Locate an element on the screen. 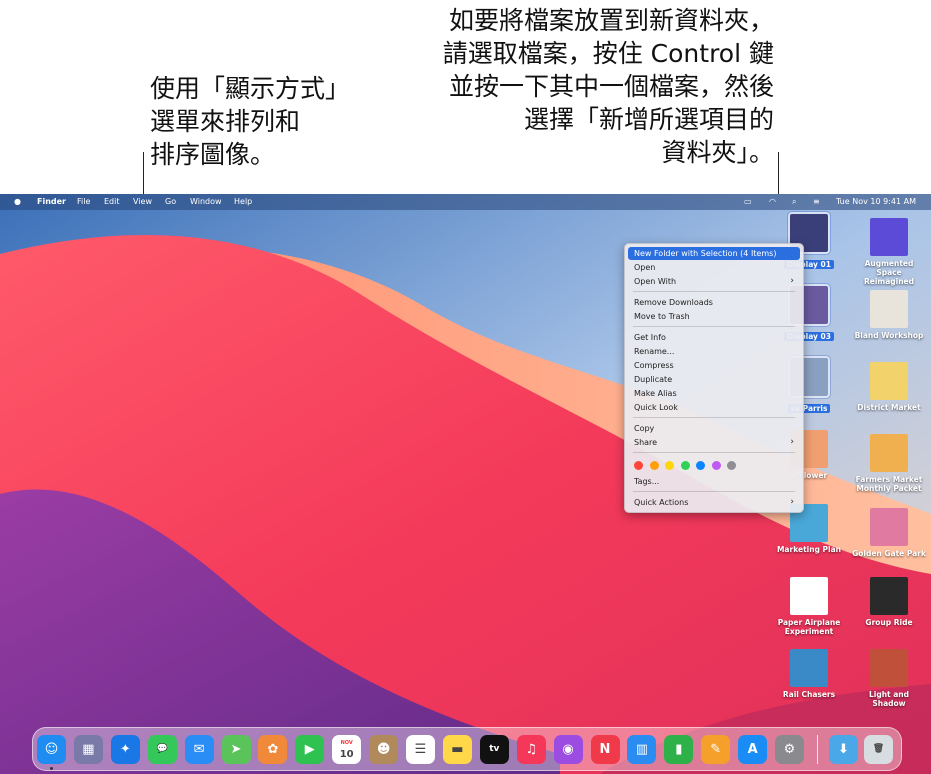  menubar-clock: Tue Nov 10 9:41 AM is located at coordinates (876, 201).